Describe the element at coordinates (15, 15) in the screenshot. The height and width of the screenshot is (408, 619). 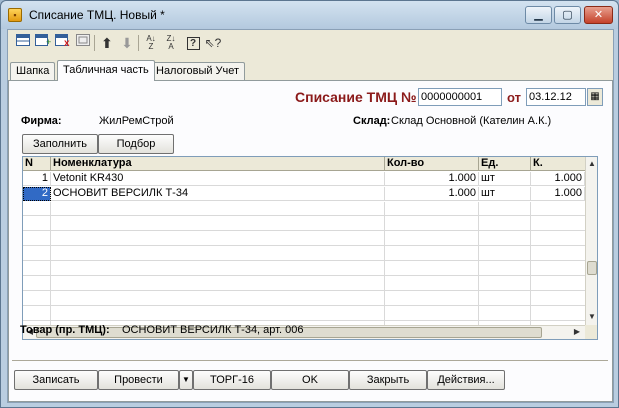
I see `document-icon: ▪` at that location.